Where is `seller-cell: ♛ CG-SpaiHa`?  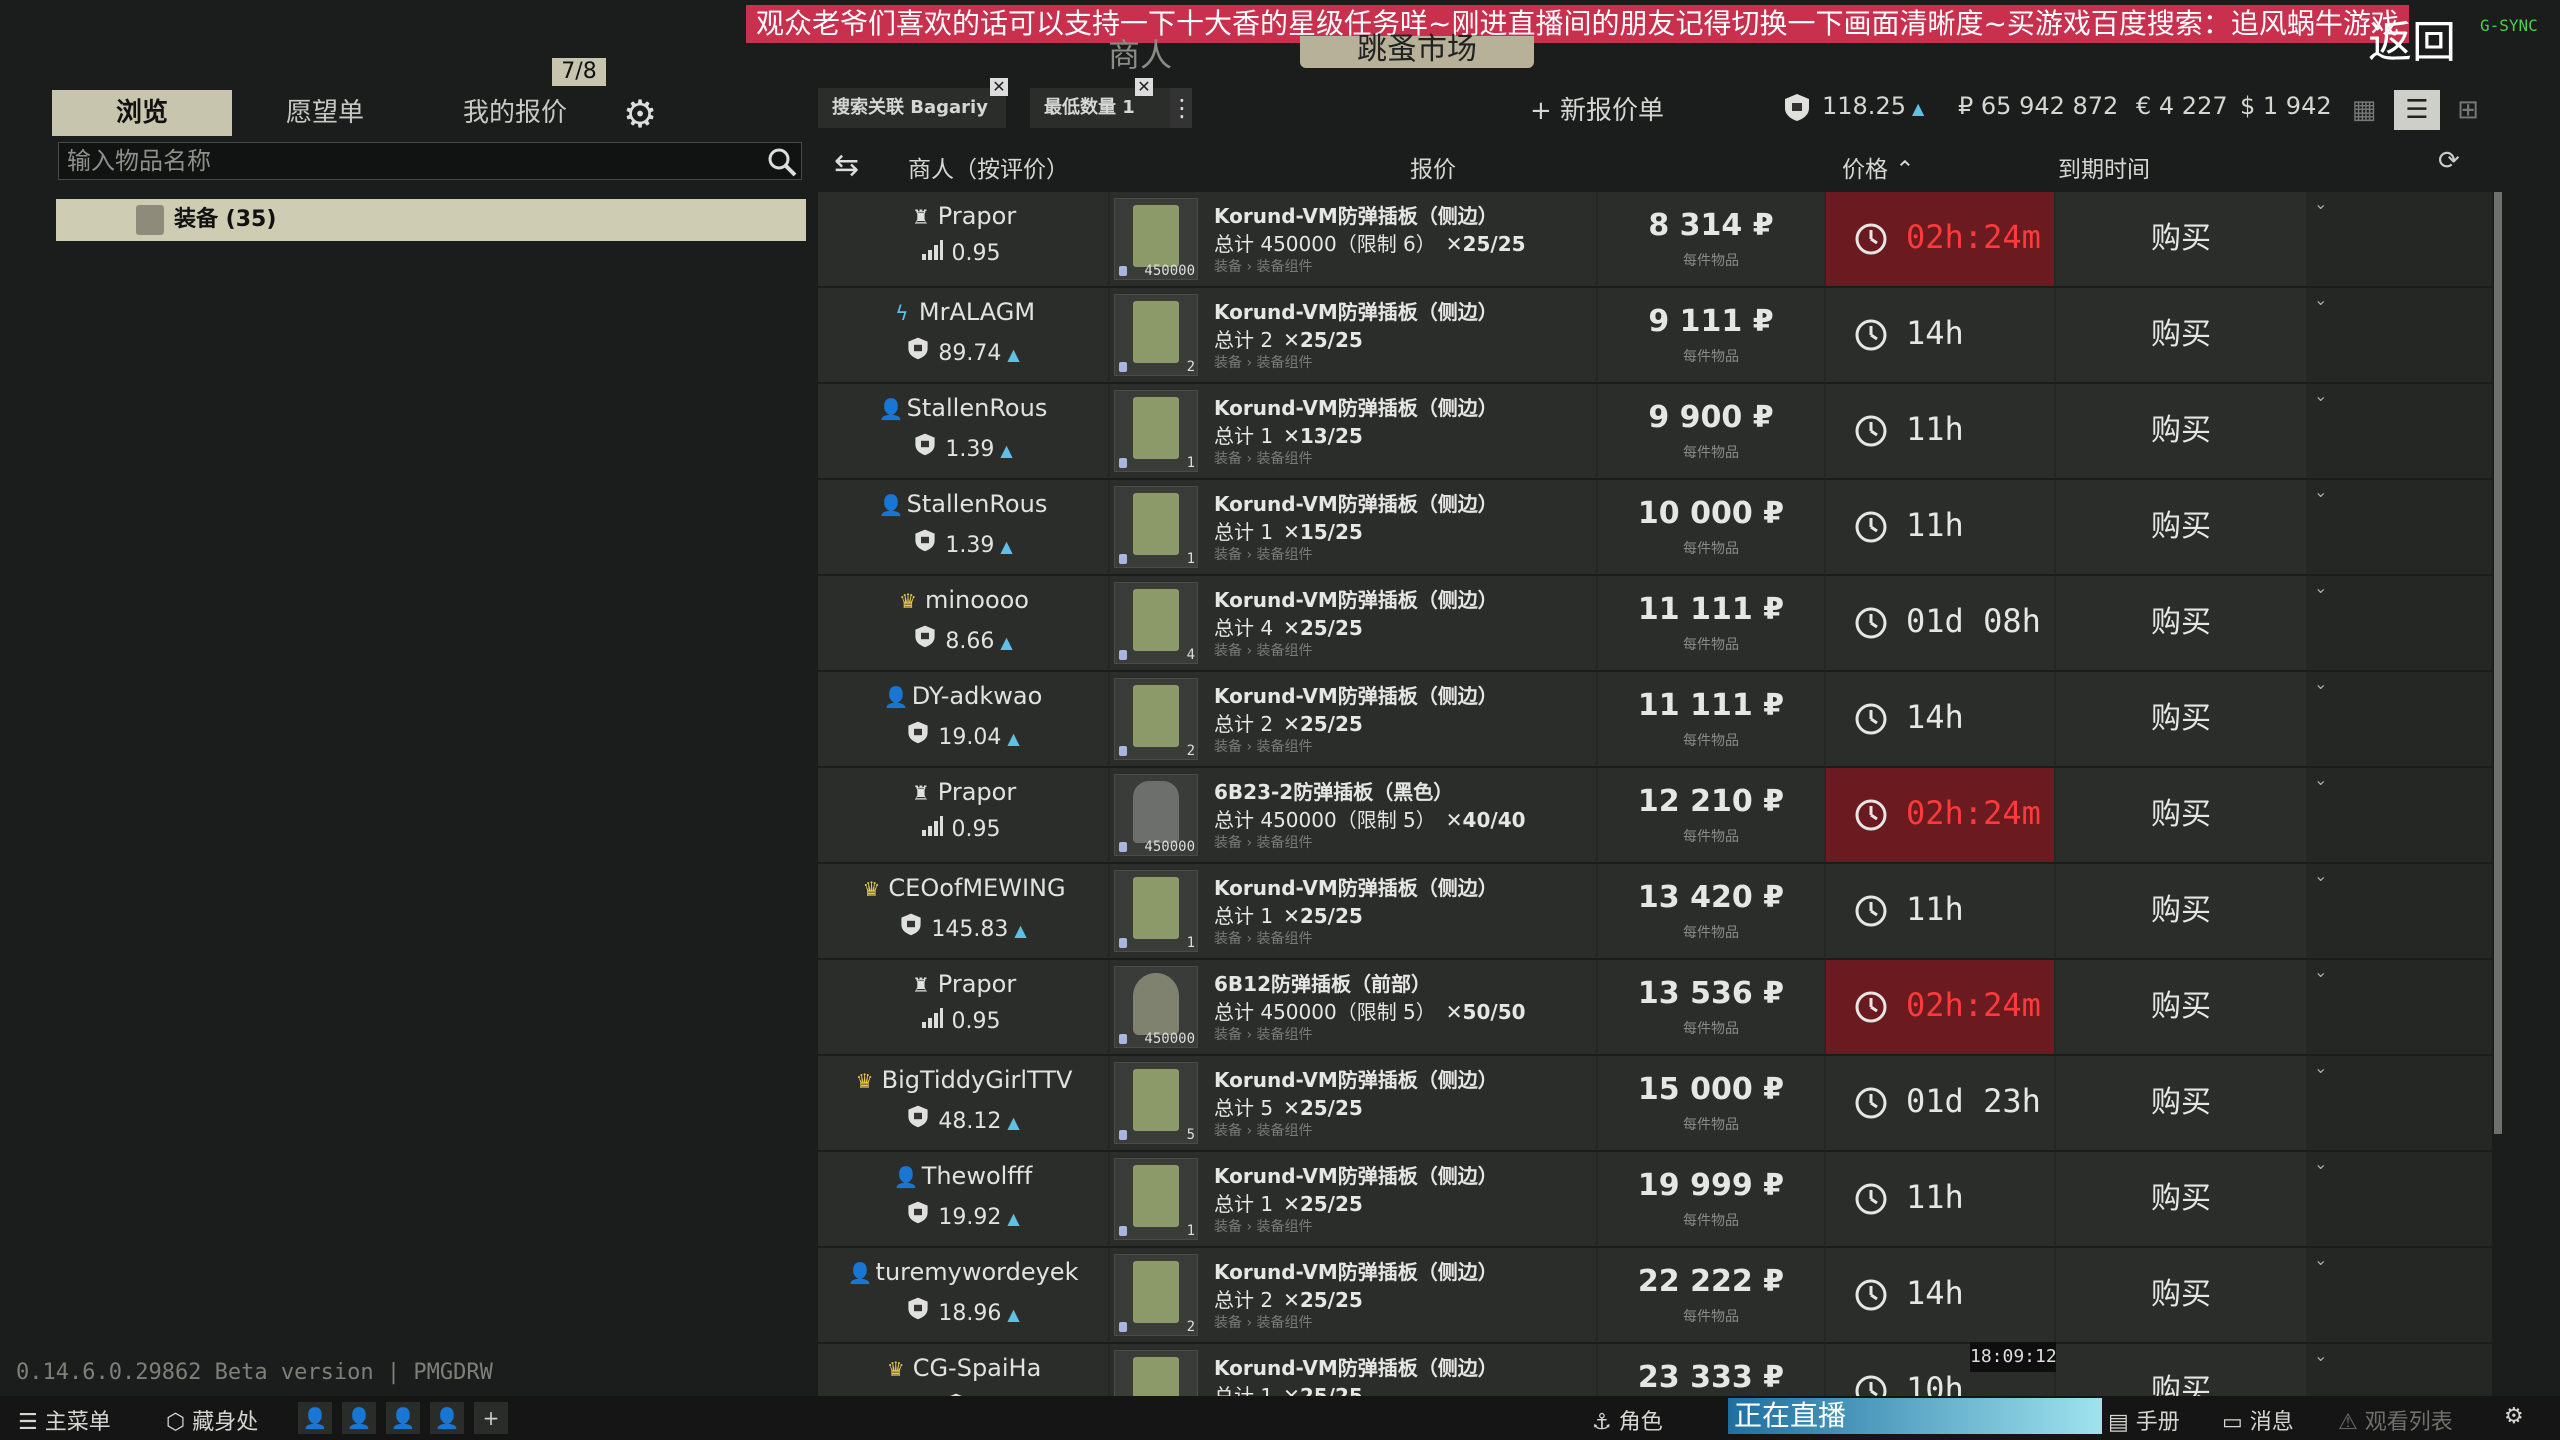 seller-cell: ♛ CG-SpaiHa is located at coordinates (963, 1373).